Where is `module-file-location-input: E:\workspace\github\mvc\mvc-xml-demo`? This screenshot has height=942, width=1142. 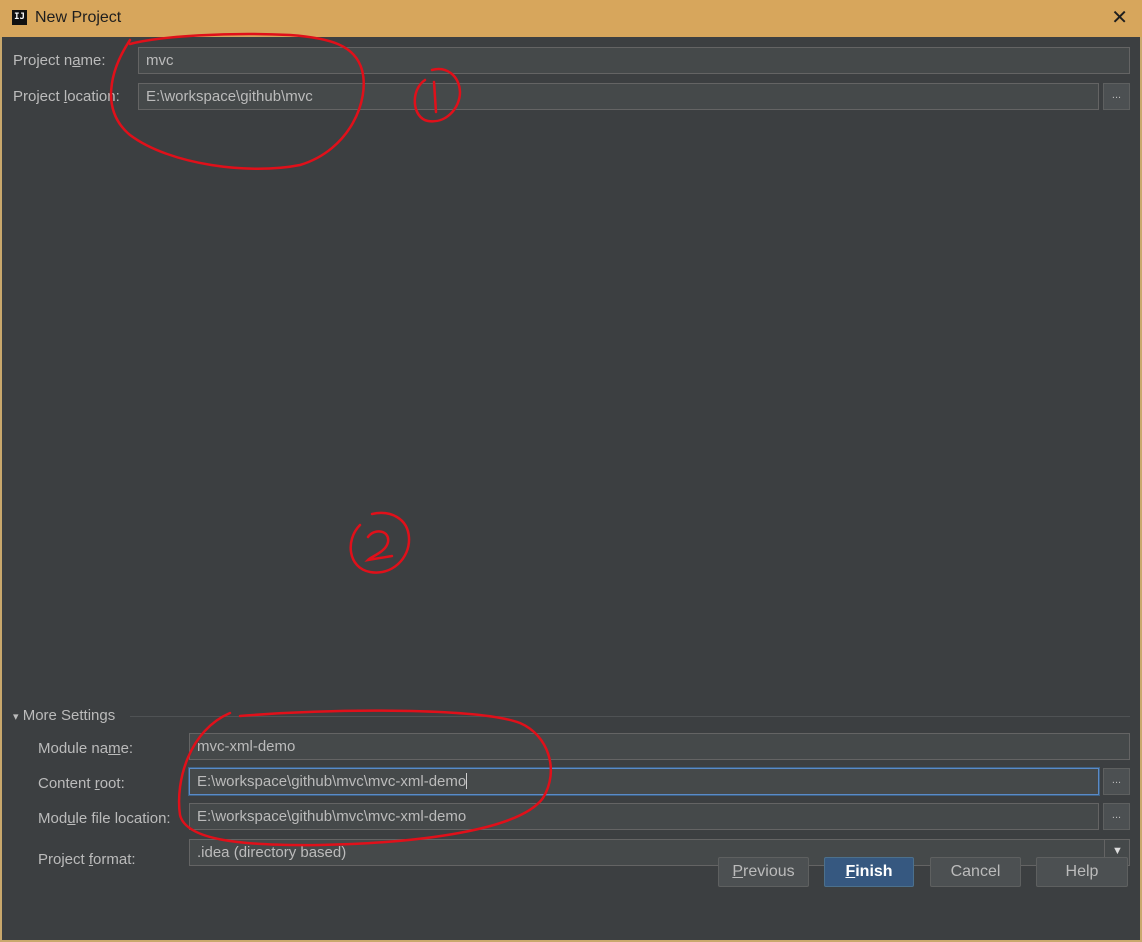
module-file-location-input: E:\workspace\github\mvc\mvc-xml-demo is located at coordinates (644, 816).